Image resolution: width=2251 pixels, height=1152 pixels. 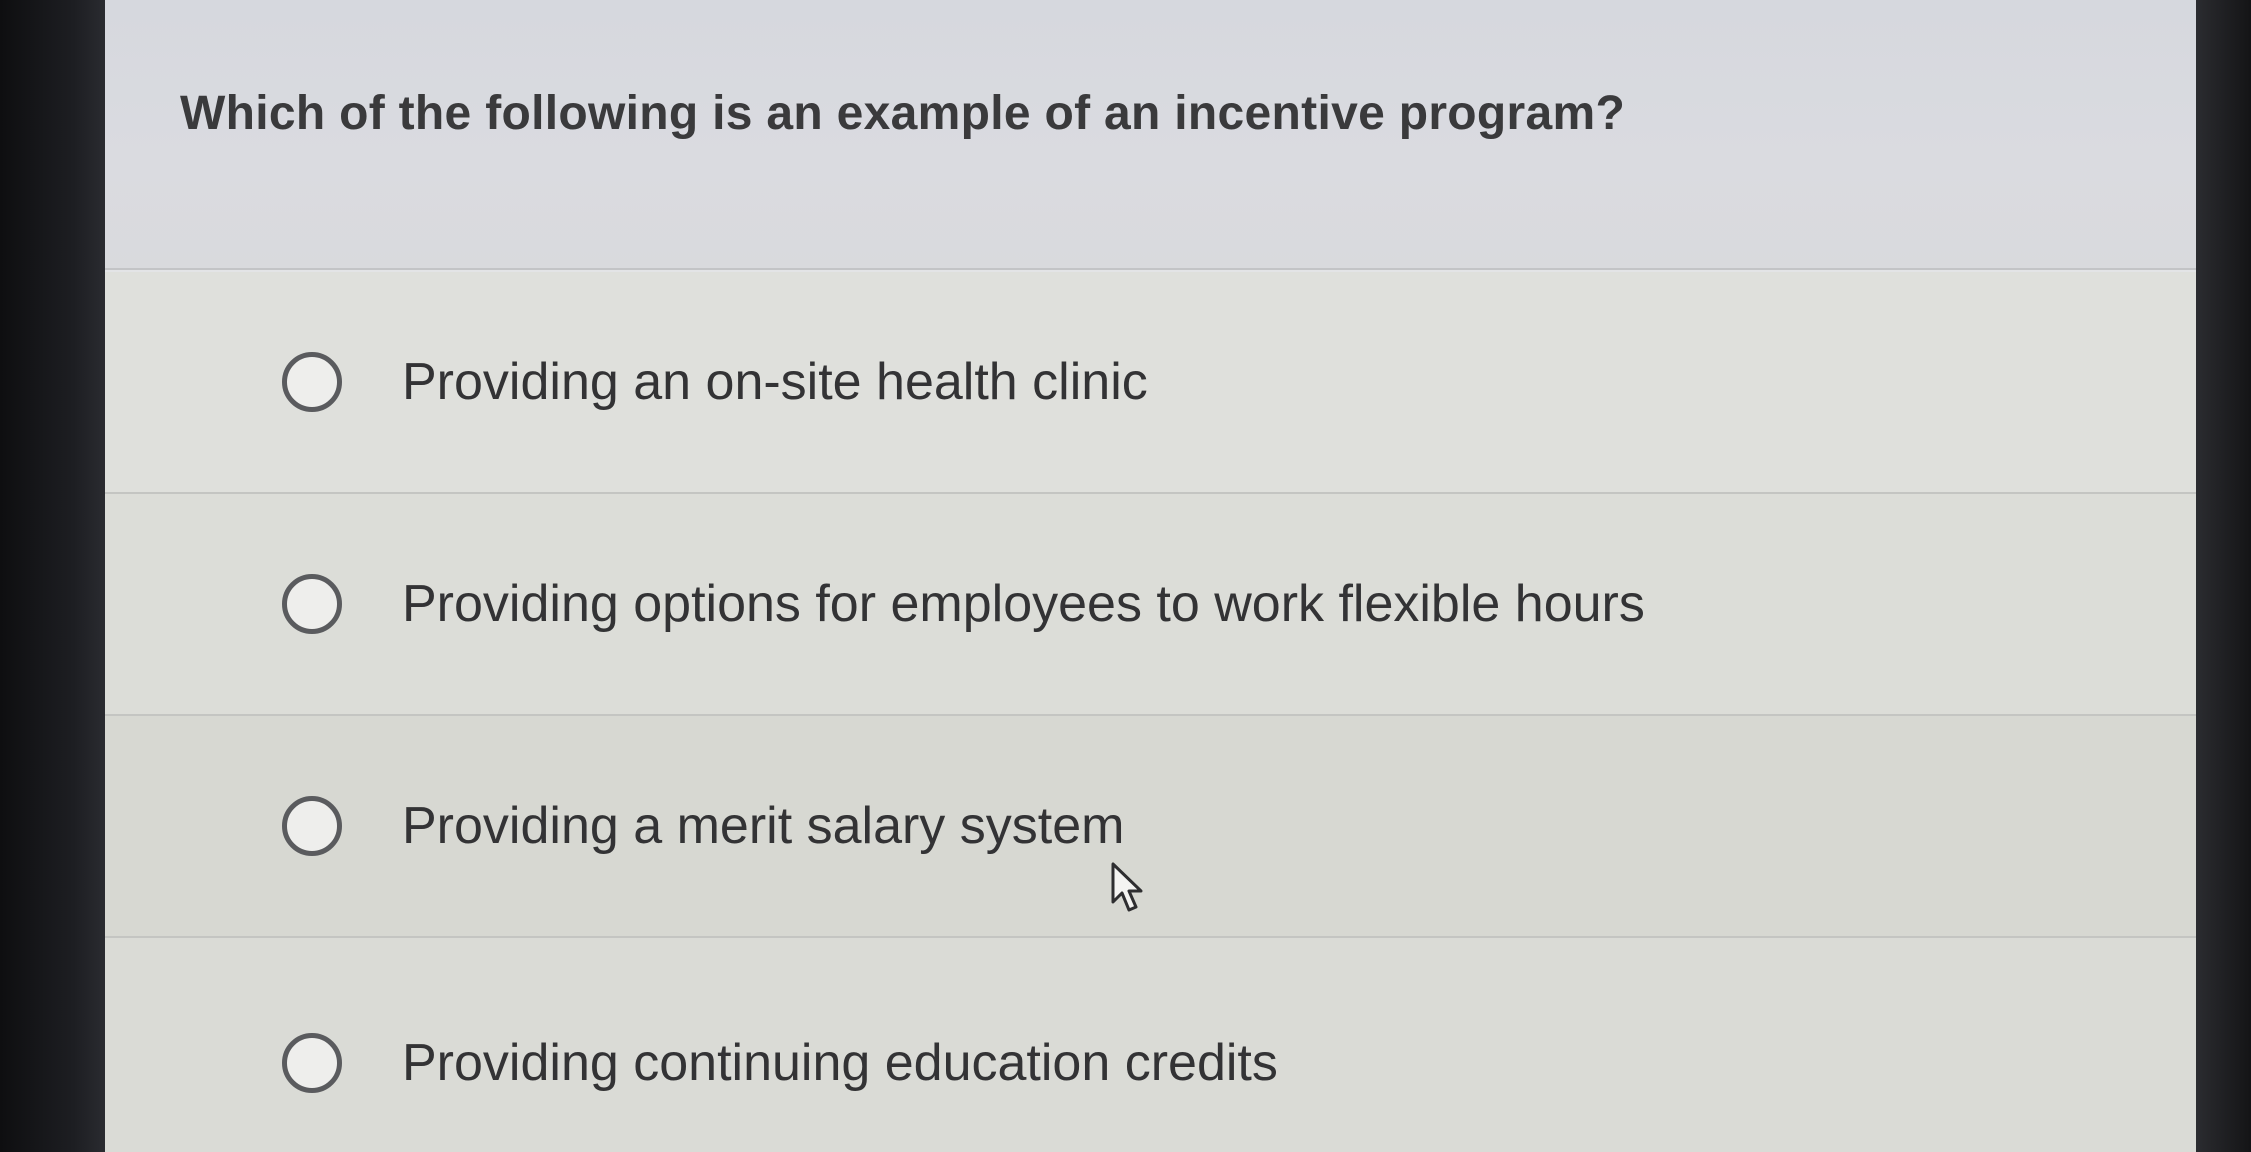 I want to click on mouse-pointer-icon, so click(x=1127, y=887).